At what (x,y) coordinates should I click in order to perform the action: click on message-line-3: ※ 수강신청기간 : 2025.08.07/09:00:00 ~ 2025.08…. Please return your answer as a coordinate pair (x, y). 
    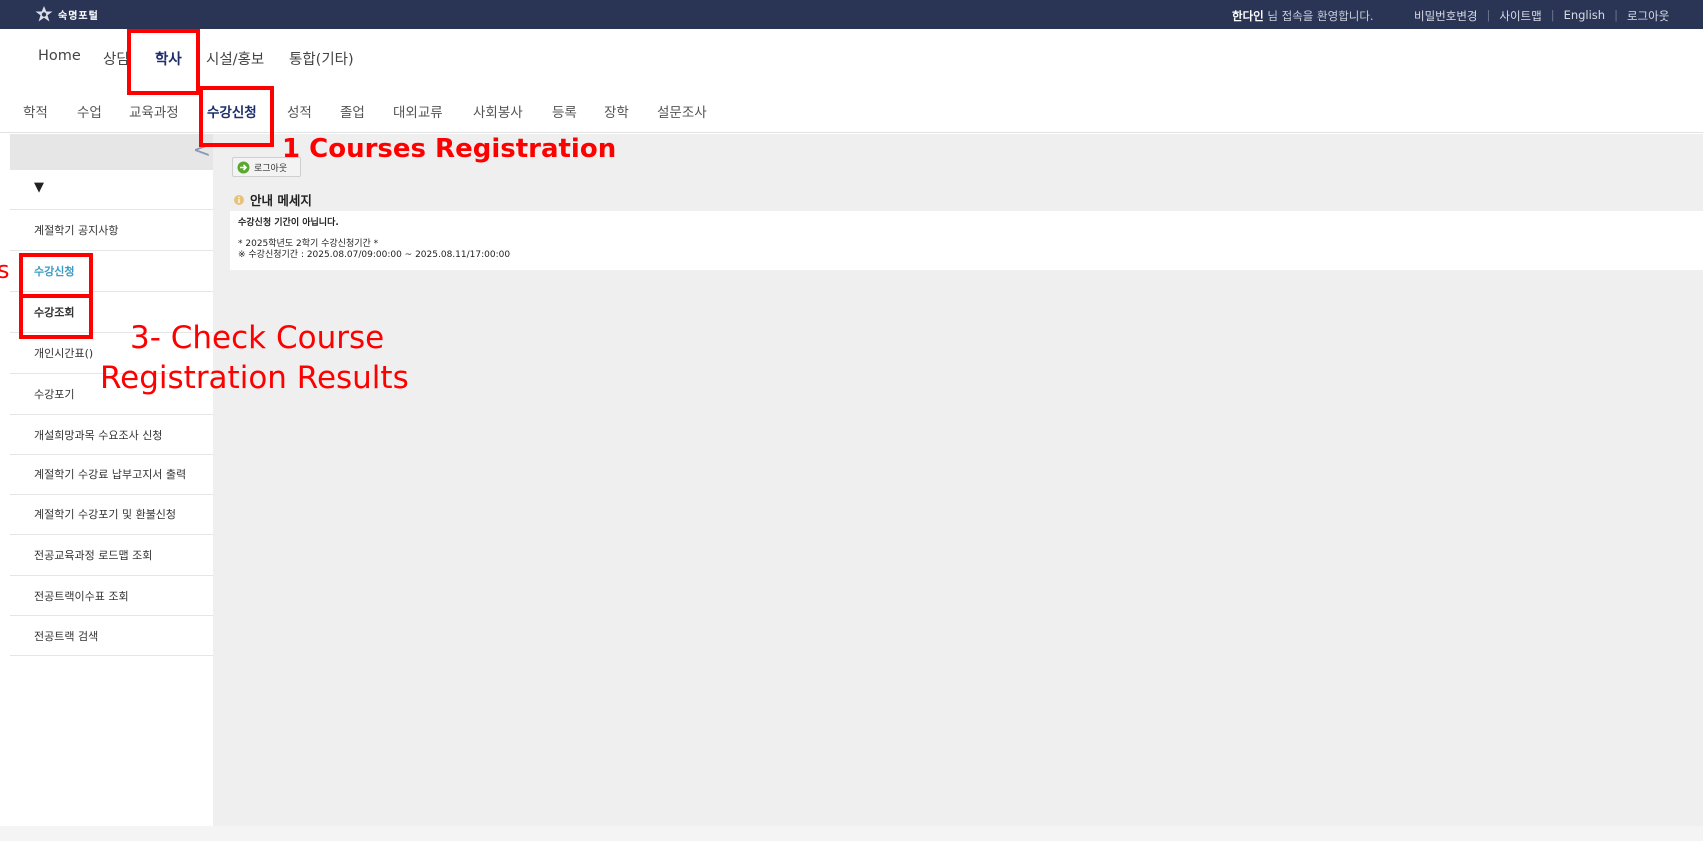
    Looking at the image, I should click on (374, 255).